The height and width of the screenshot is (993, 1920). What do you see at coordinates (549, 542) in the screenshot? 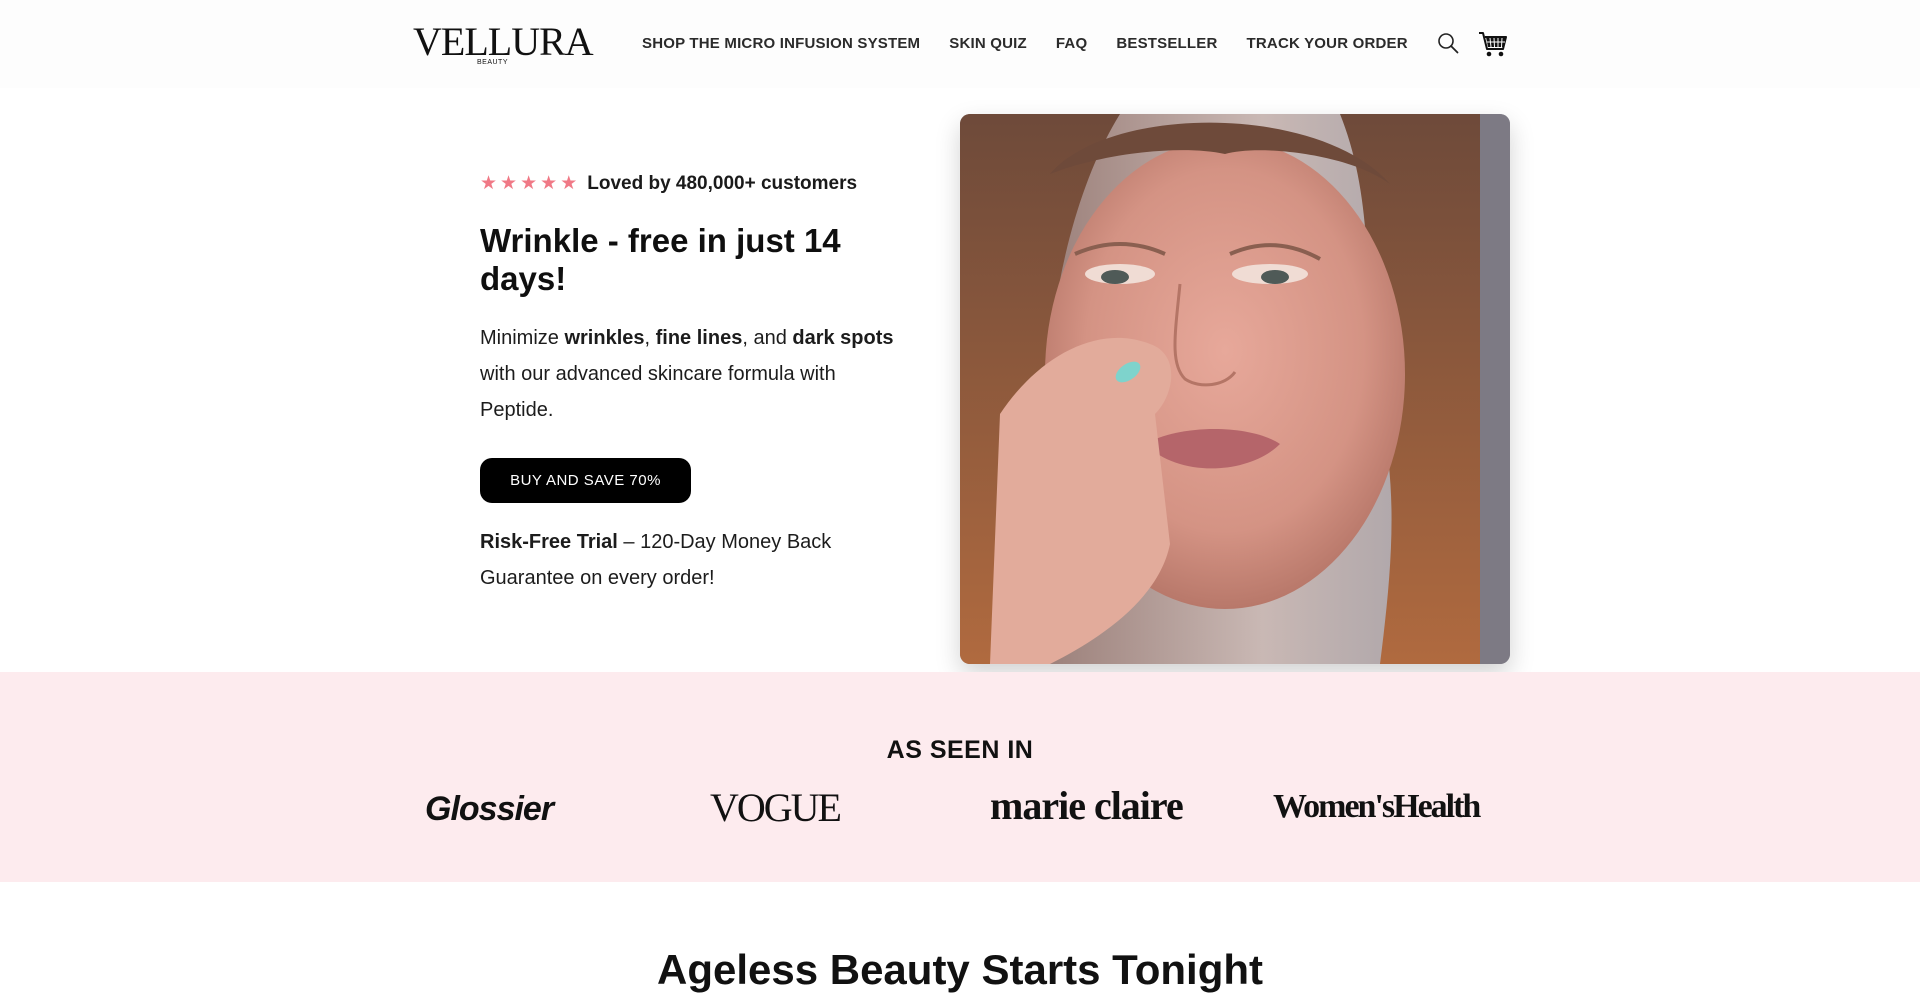
I see `risk-free-trial: Risk-Free Trial` at bounding box center [549, 542].